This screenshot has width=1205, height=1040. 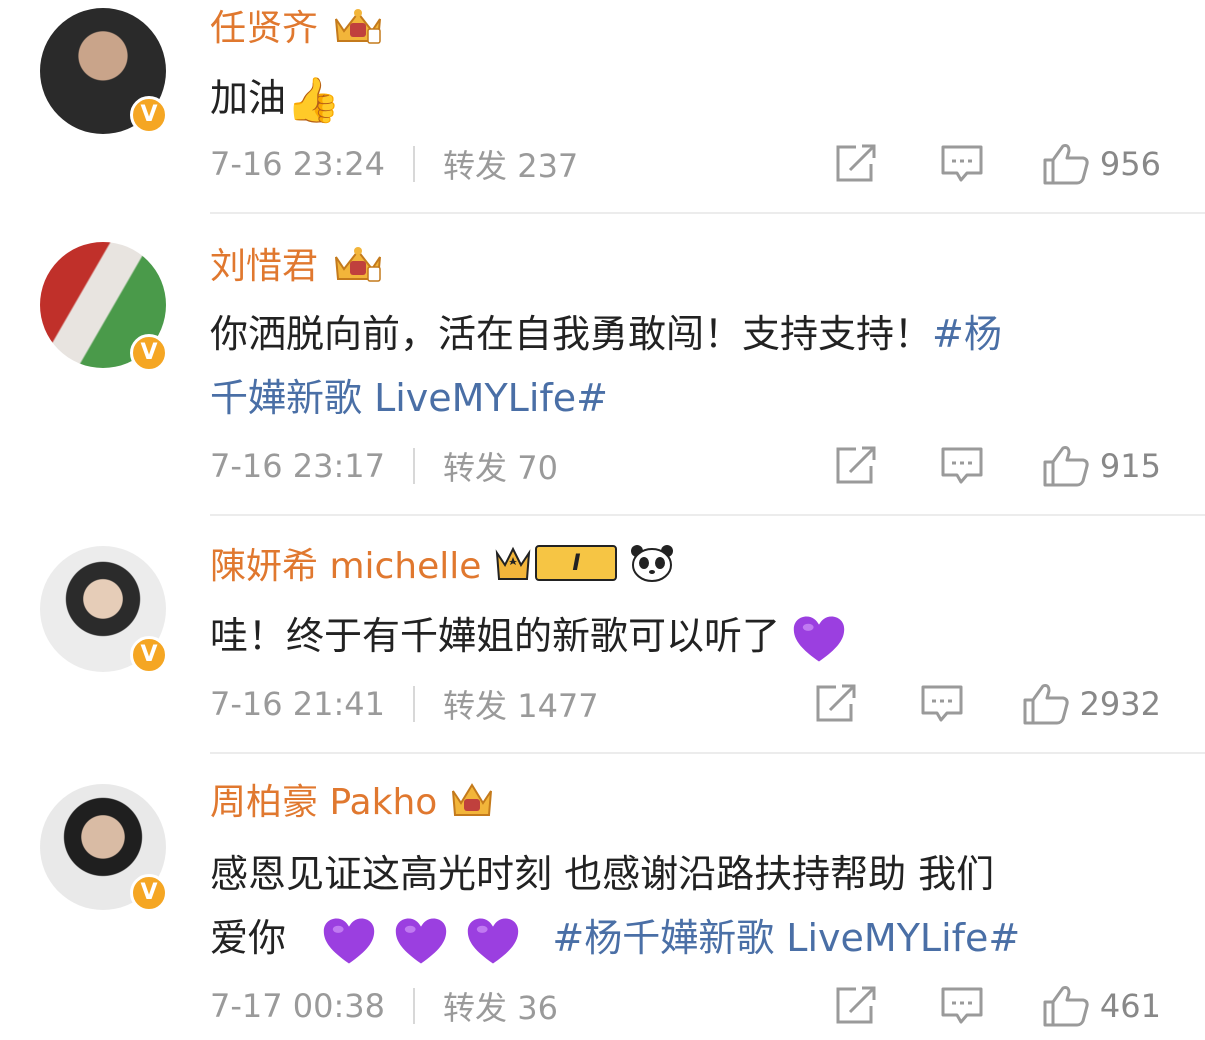 What do you see at coordinates (537, 1008) in the screenshot?
I see `forward-count: 36` at bounding box center [537, 1008].